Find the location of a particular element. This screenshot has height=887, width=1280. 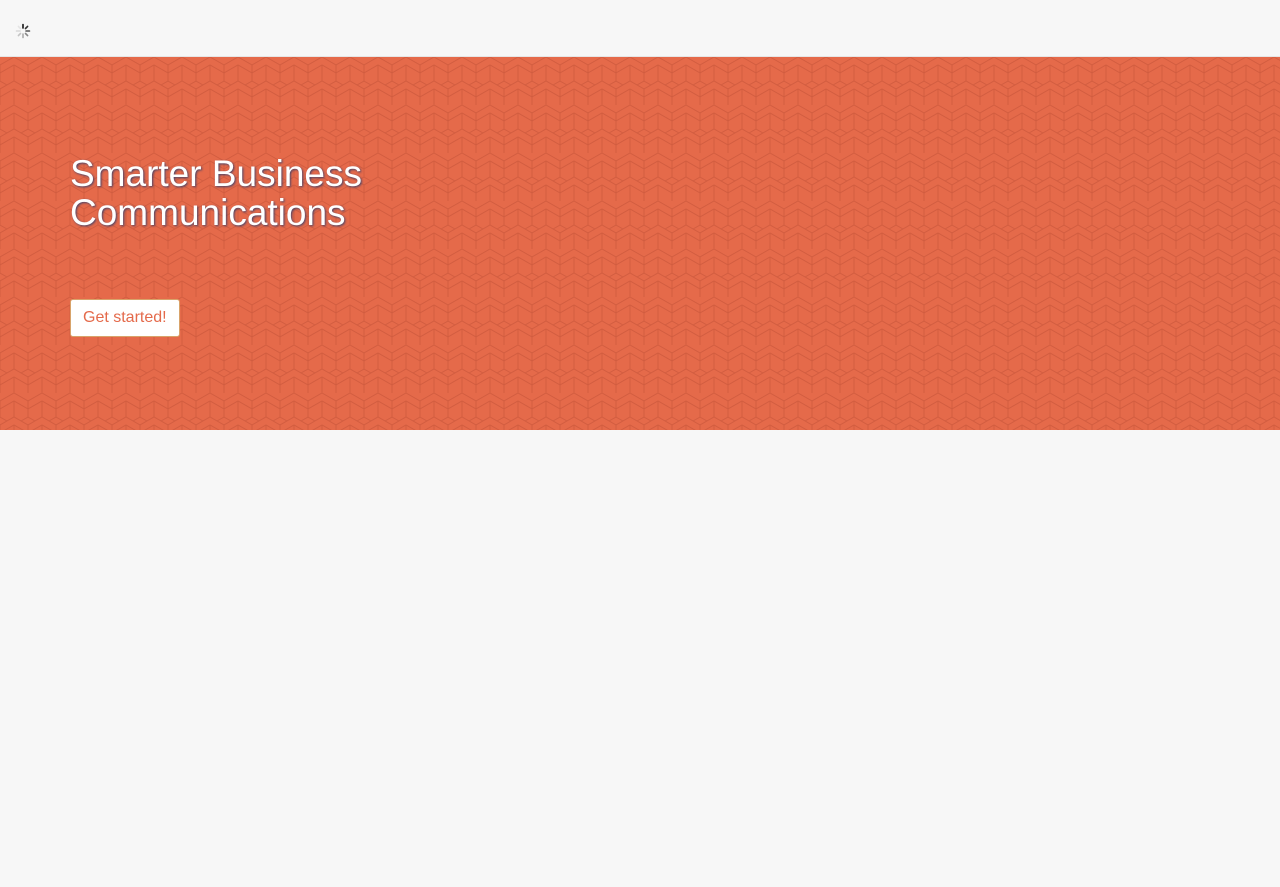

spinner-icon is located at coordinates (23, 31).